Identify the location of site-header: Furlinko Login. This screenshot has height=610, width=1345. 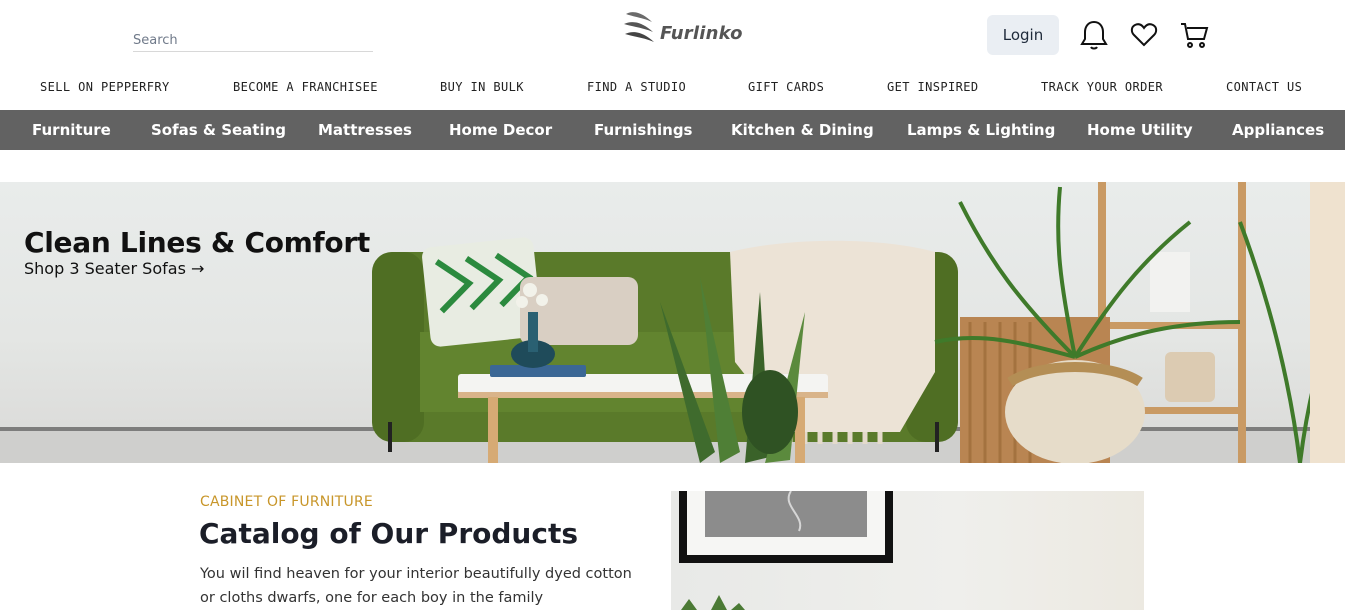
(672, 35).